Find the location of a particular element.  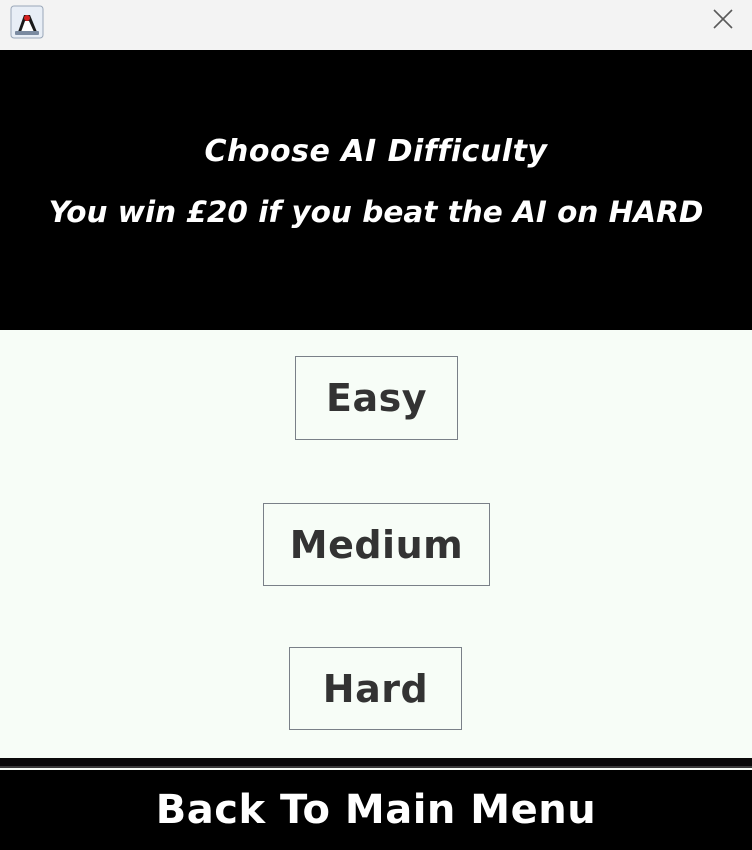

close-icon is located at coordinates (723, 21).